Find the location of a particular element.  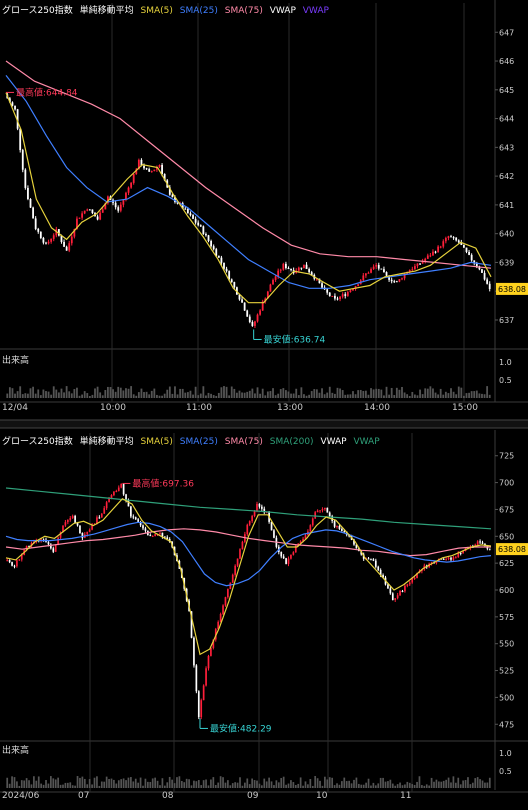

y-tick-label: 639 is located at coordinates (506, 262).